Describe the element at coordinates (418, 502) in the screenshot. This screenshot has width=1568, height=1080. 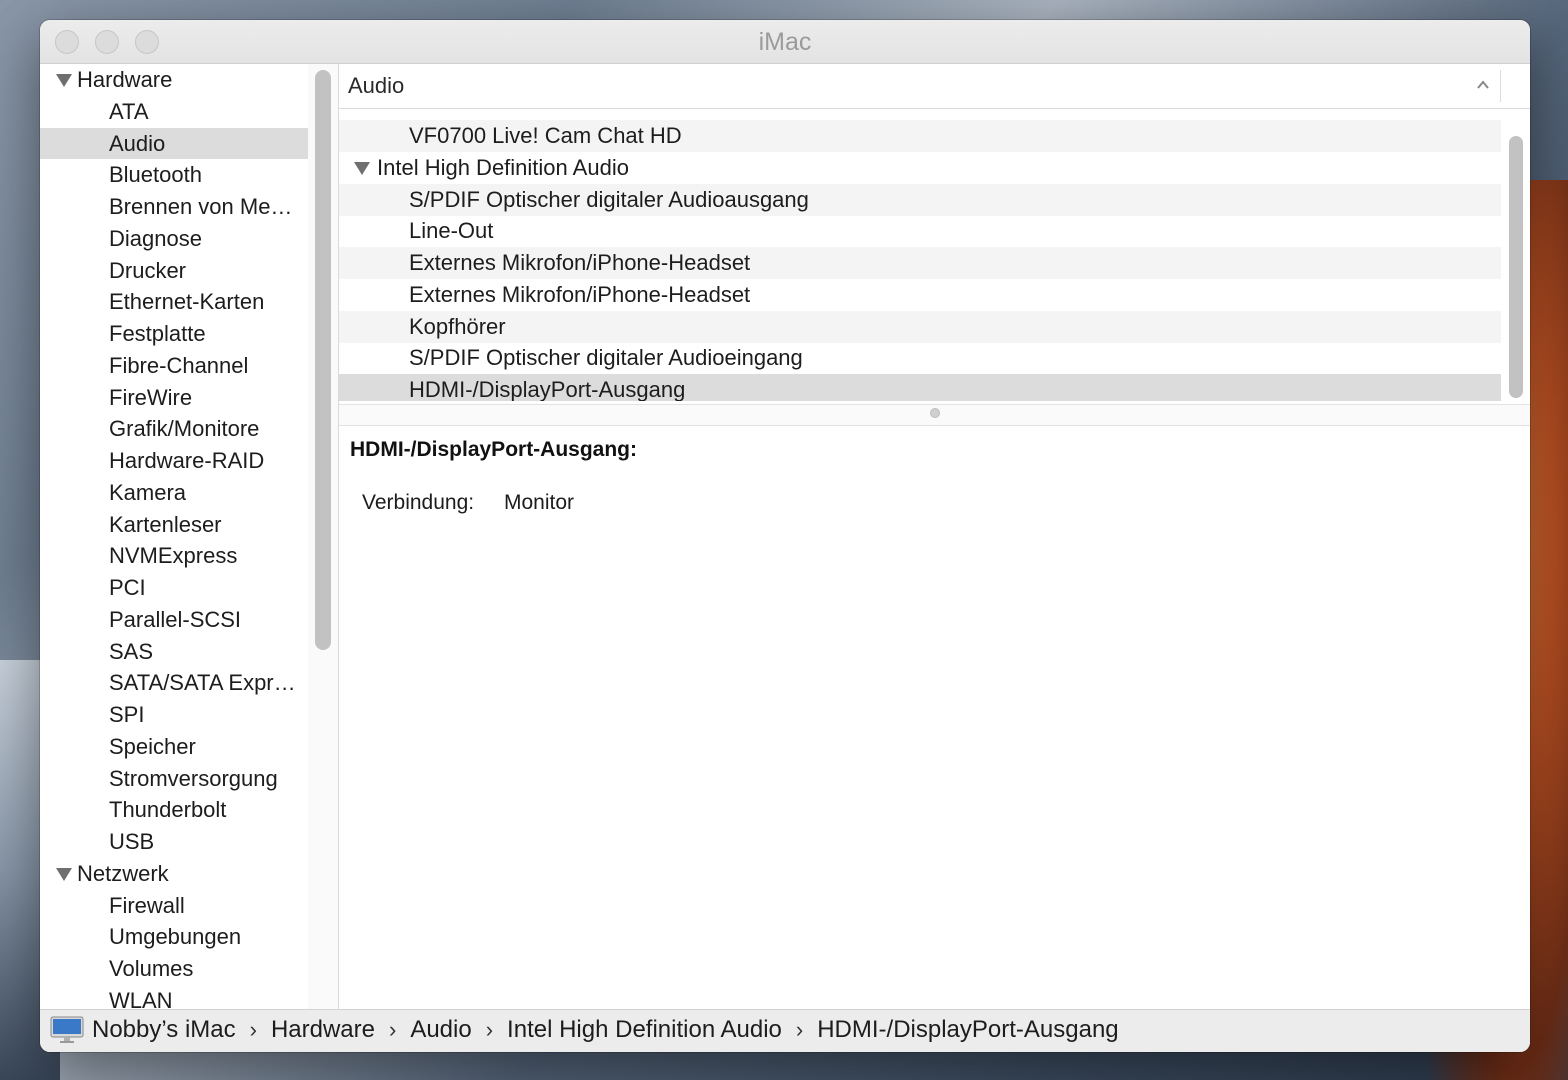
I see `detail-label: Verbindung:` at that location.